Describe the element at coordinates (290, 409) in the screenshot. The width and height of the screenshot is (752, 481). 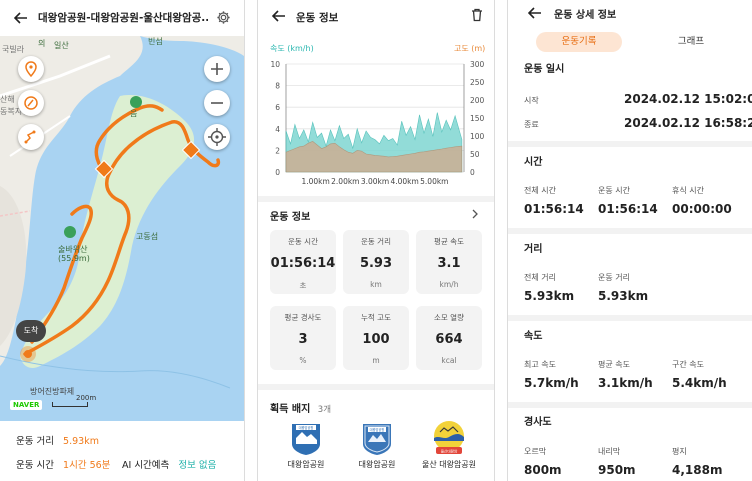
I see `badges-title-text: 획득 배지` at that location.